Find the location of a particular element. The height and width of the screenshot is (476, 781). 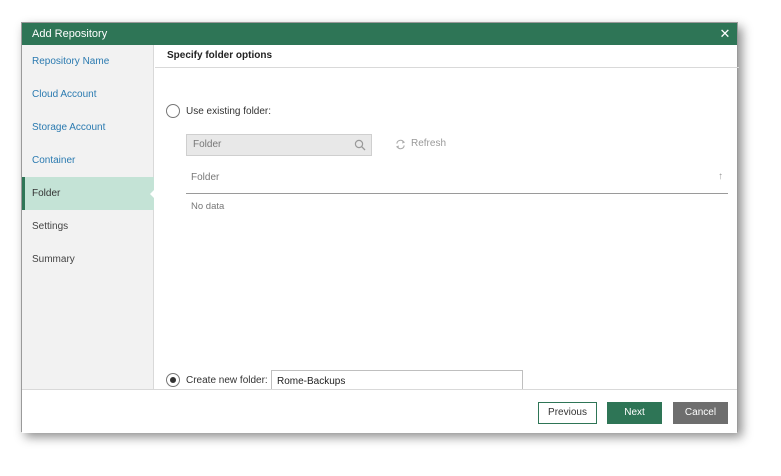

folder-search-input: Folder is located at coordinates (279, 145).